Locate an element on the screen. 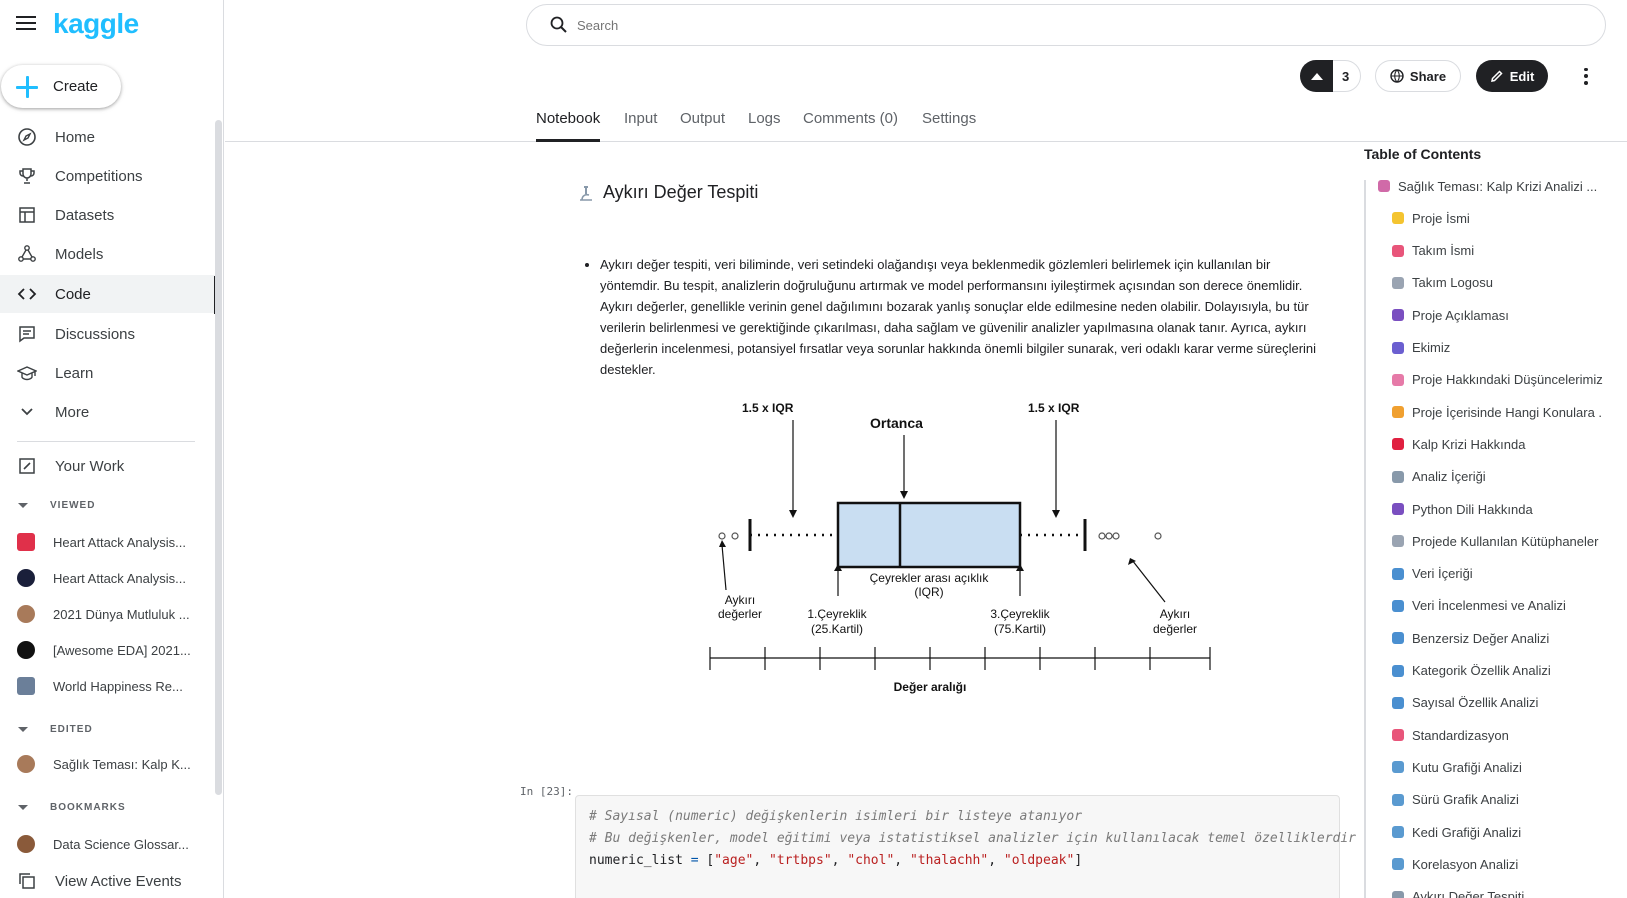  kaggle-logo: kaggle is located at coordinates (96, 24).